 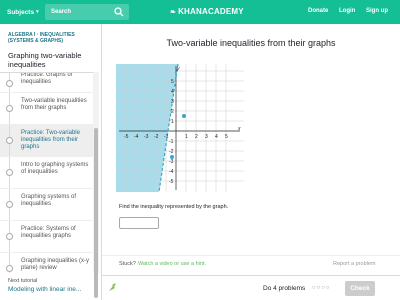 I want to click on x-tick-label: 1, so click(x=186, y=137).